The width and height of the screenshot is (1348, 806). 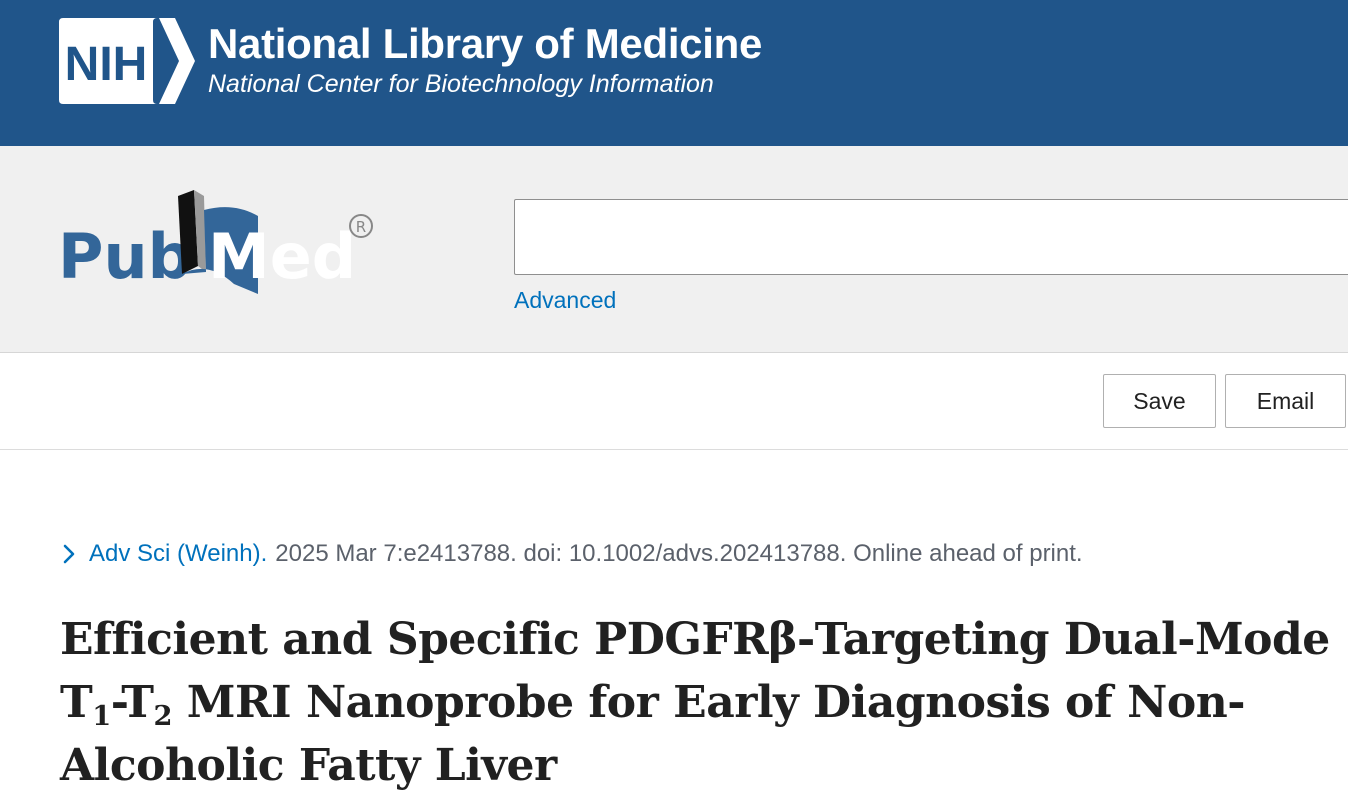 What do you see at coordinates (931, 237) in the screenshot?
I see `search-input` at bounding box center [931, 237].